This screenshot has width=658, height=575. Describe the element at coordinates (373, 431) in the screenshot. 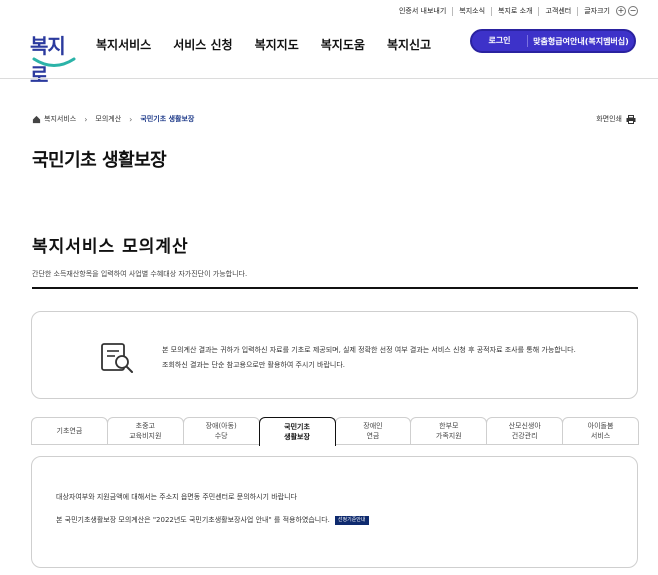

I see `tab-disability-pension: 장애인 연금` at that location.